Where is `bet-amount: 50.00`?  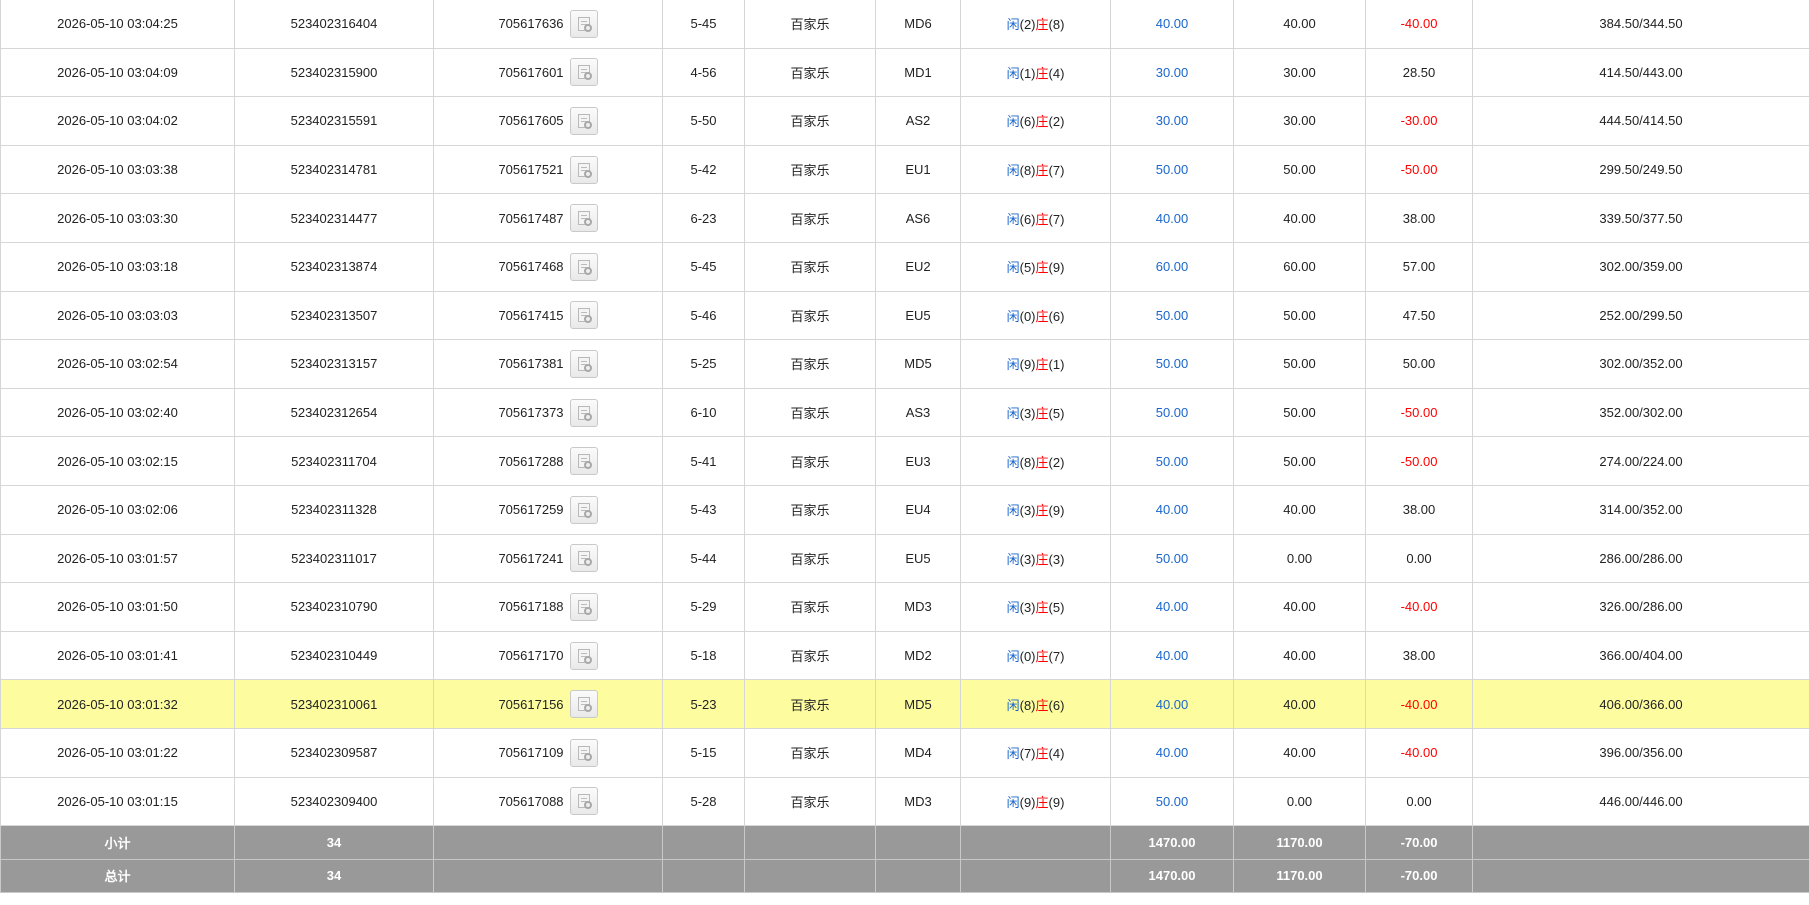
bet-amount: 50.00 is located at coordinates (1172, 169).